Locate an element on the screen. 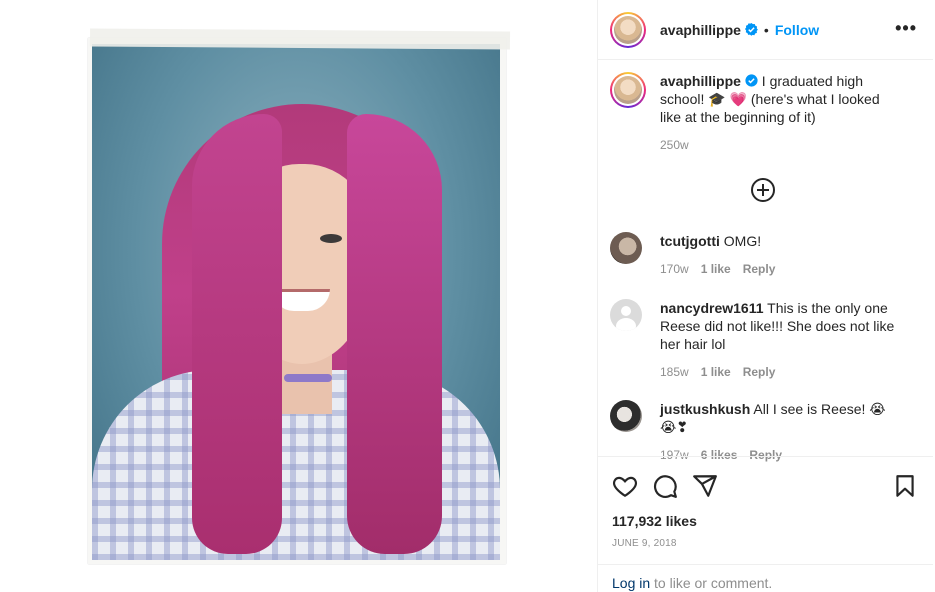  comment-text: OMG! is located at coordinates (740, 241).